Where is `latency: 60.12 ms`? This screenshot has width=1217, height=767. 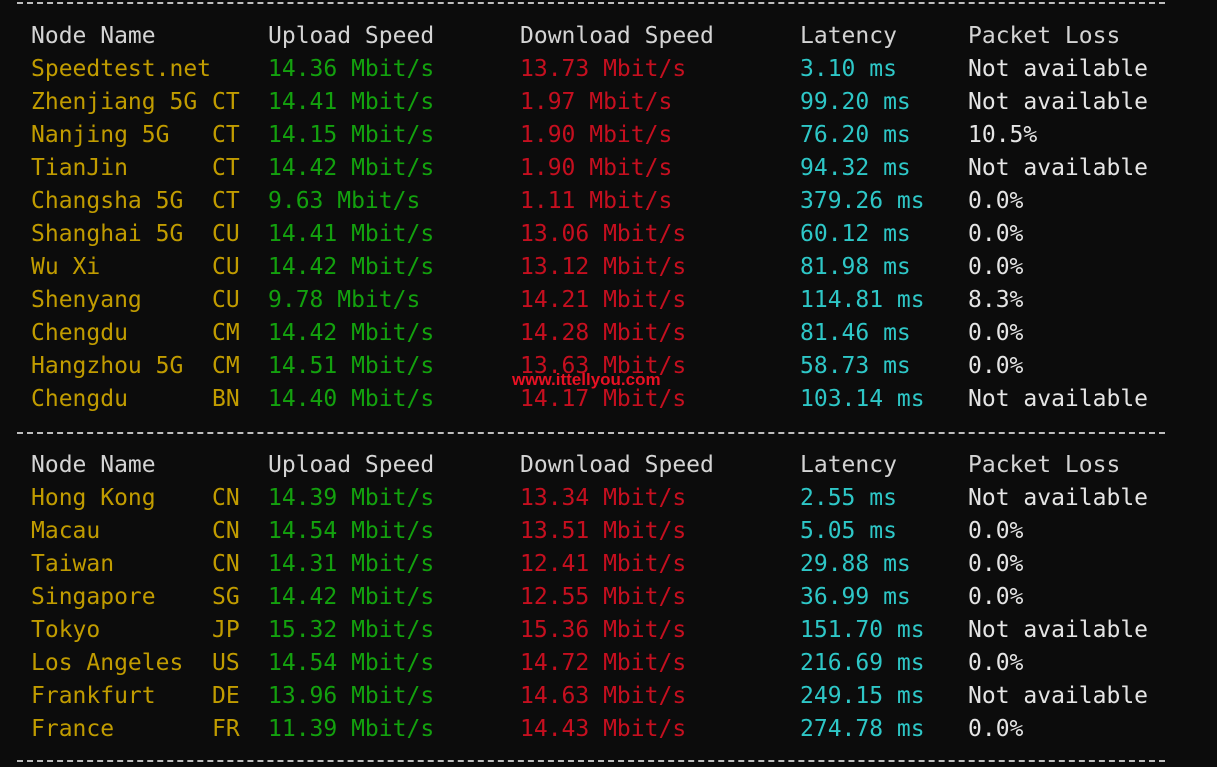 latency: 60.12 ms is located at coordinates (855, 234).